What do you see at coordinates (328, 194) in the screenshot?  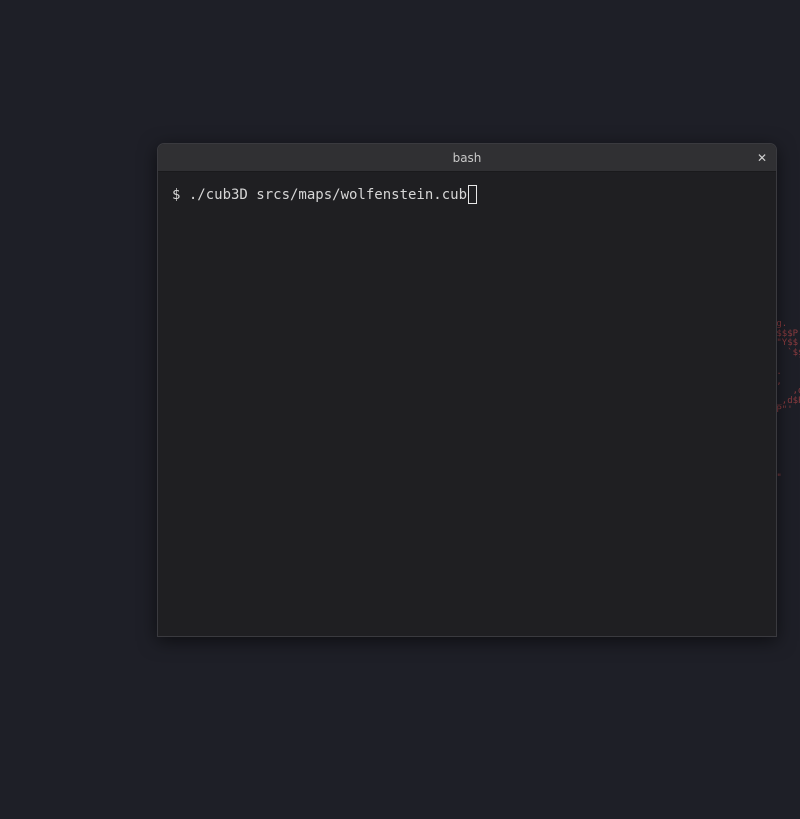 I see `command-text: ./cub3D srcs/maps/wolfenstein.cub` at bounding box center [328, 194].